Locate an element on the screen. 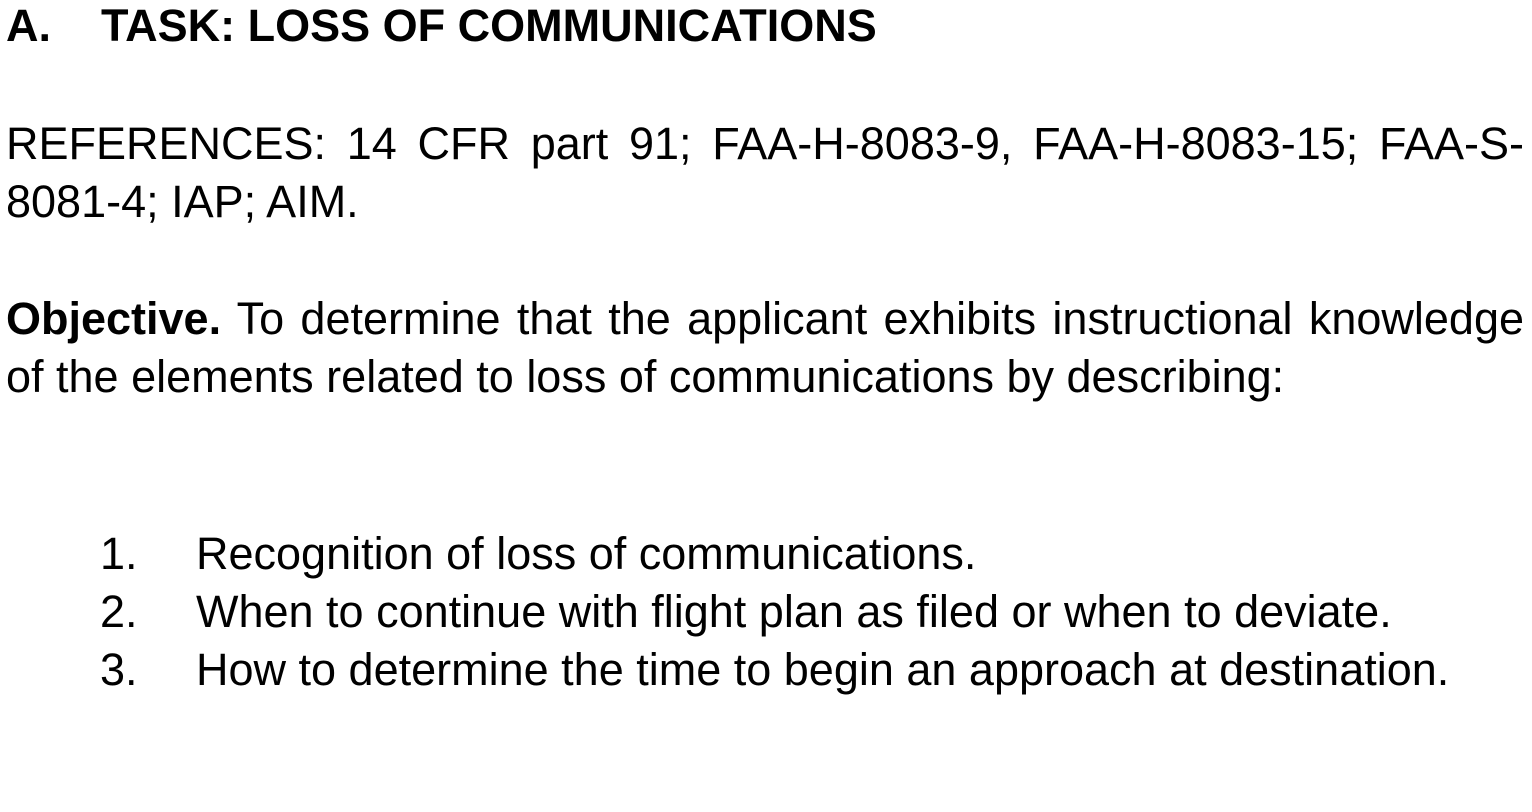  objective-label: Objective. is located at coordinates (114, 318).